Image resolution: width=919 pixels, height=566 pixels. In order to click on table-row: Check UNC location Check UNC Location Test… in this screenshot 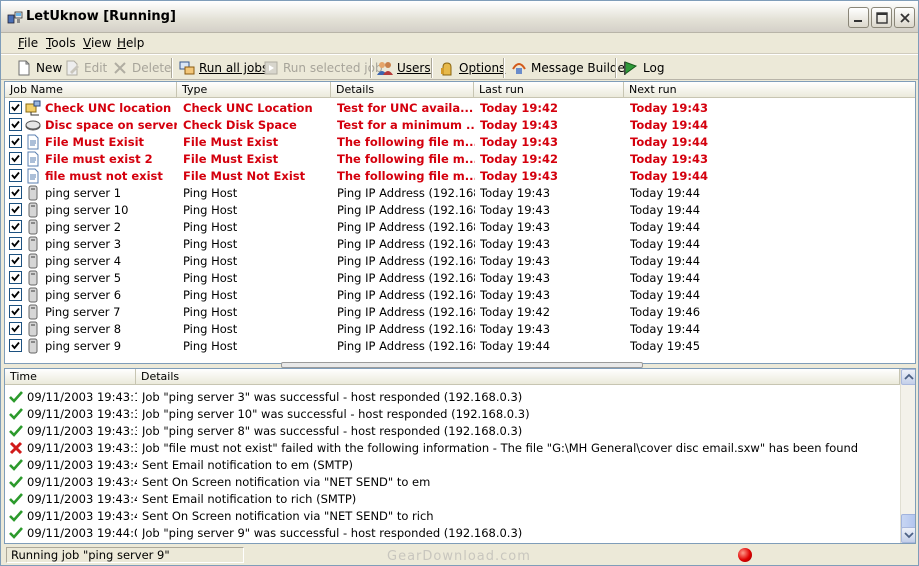, I will do `click(460, 107)`.